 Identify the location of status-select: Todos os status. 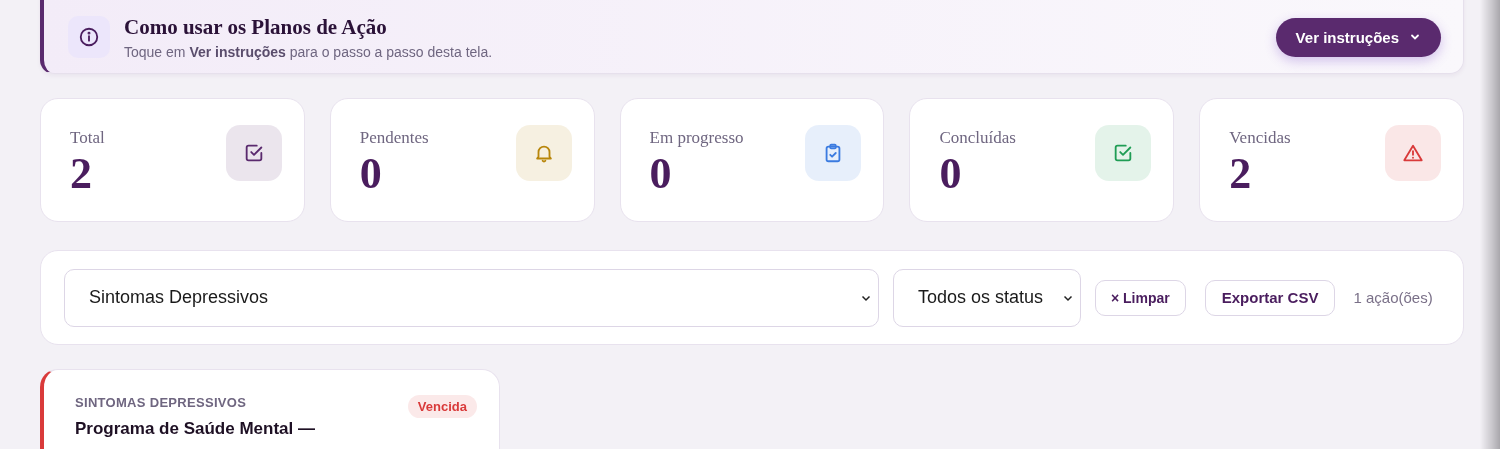
(987, 297).